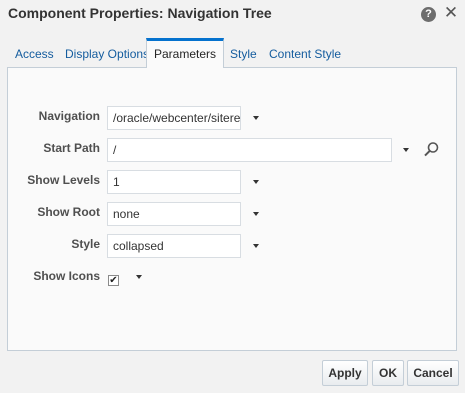 The image size is (465, 393). I want to click on show-icons-label: Show Icons, so click(66, 276).